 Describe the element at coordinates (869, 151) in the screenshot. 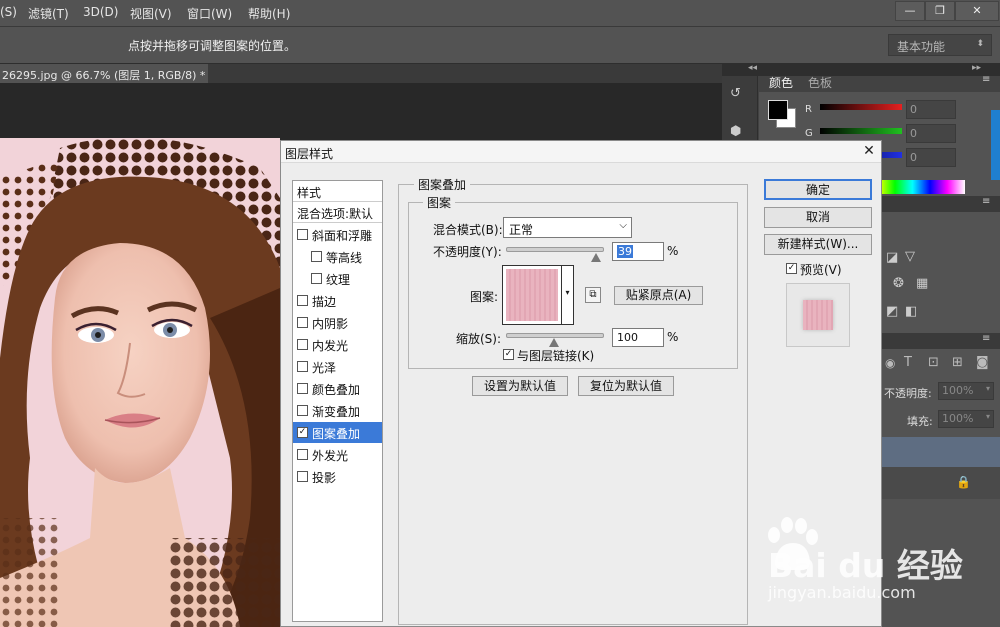

I see `dialog-close-icon: ✕` at that location.